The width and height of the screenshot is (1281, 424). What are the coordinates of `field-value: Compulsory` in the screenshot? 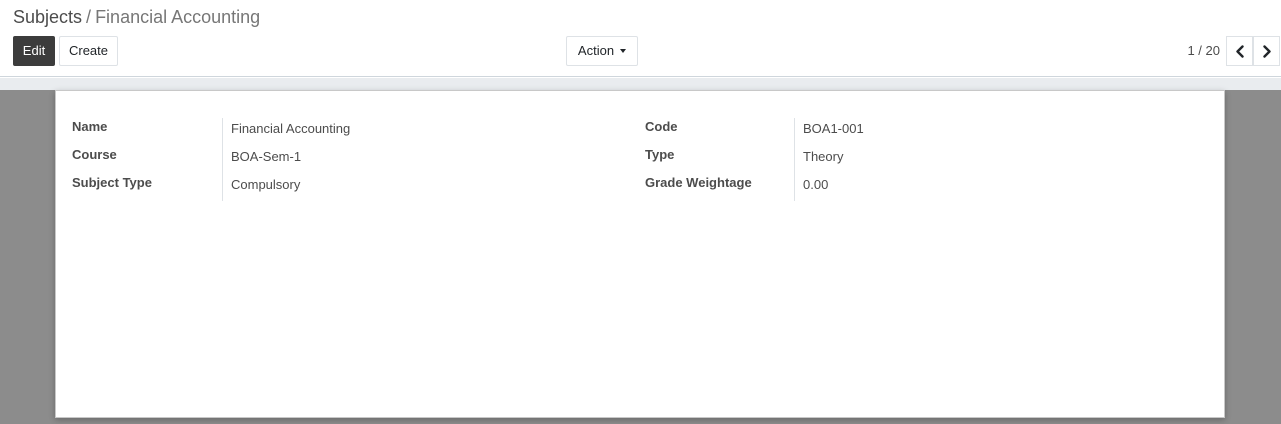 It's located at (266, 184).